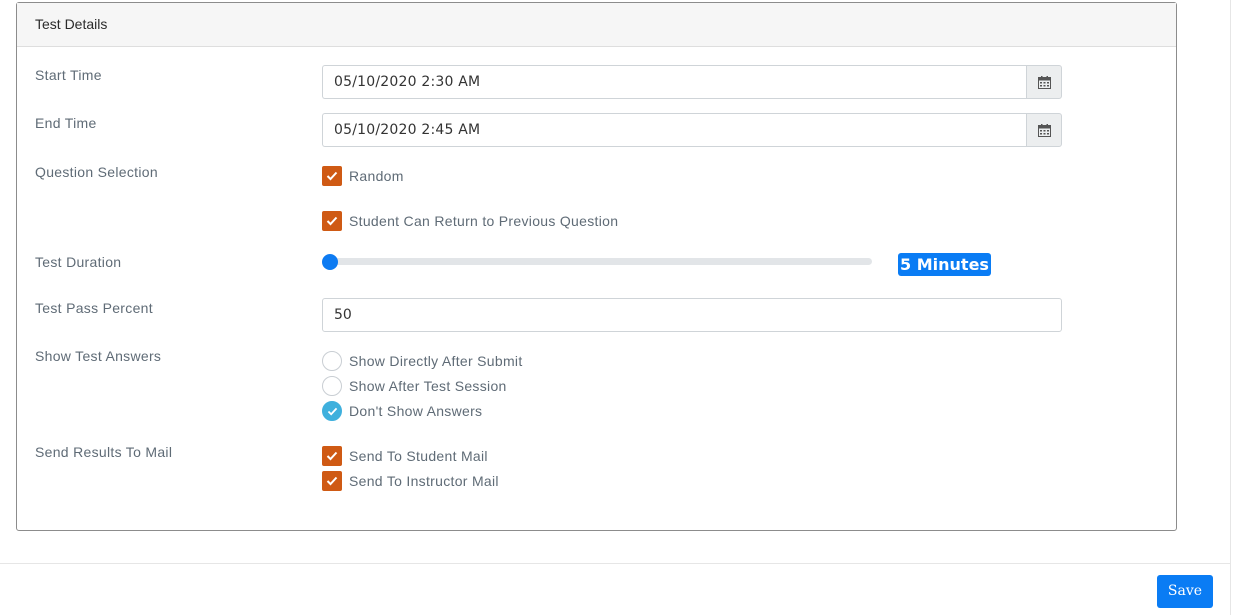 The width and height of the screenshot is (1235, 615). Describe the element at coordinates (332, 361) in the screenshot. I see `show-after-submit-radio` at that location.